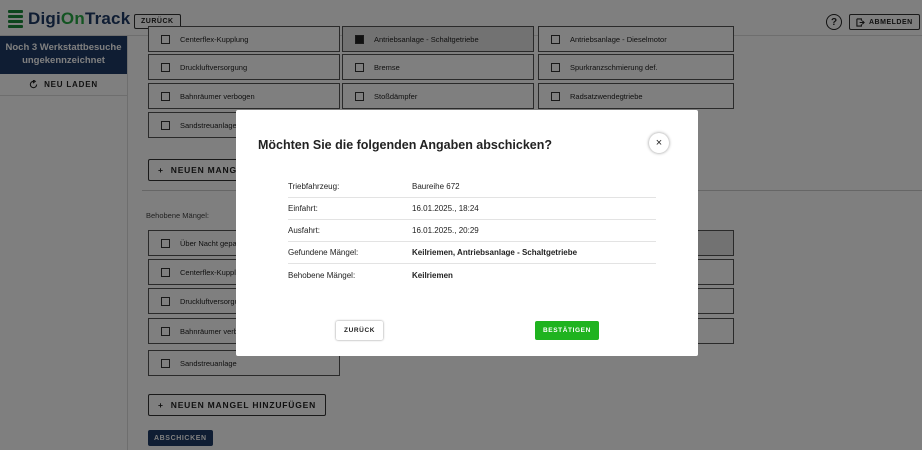 The width and height of the screenshot is (922, 450). What do you see at coordinates (436, 186) in the screenshot?
I see `summary-value: Baureihe 672` at bounding box center [436, 186].